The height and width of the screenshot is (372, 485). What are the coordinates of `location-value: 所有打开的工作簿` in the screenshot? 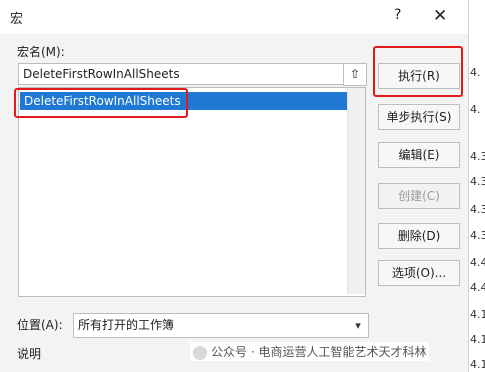 It's located at (126, 325).